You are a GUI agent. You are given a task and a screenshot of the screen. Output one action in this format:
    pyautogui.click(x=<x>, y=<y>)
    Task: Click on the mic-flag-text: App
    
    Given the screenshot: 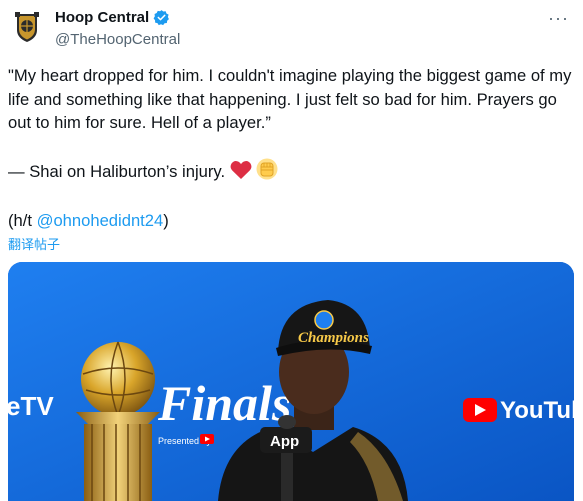 What is the action you would take?
    pyautogui.click(x=284, y=441)
    